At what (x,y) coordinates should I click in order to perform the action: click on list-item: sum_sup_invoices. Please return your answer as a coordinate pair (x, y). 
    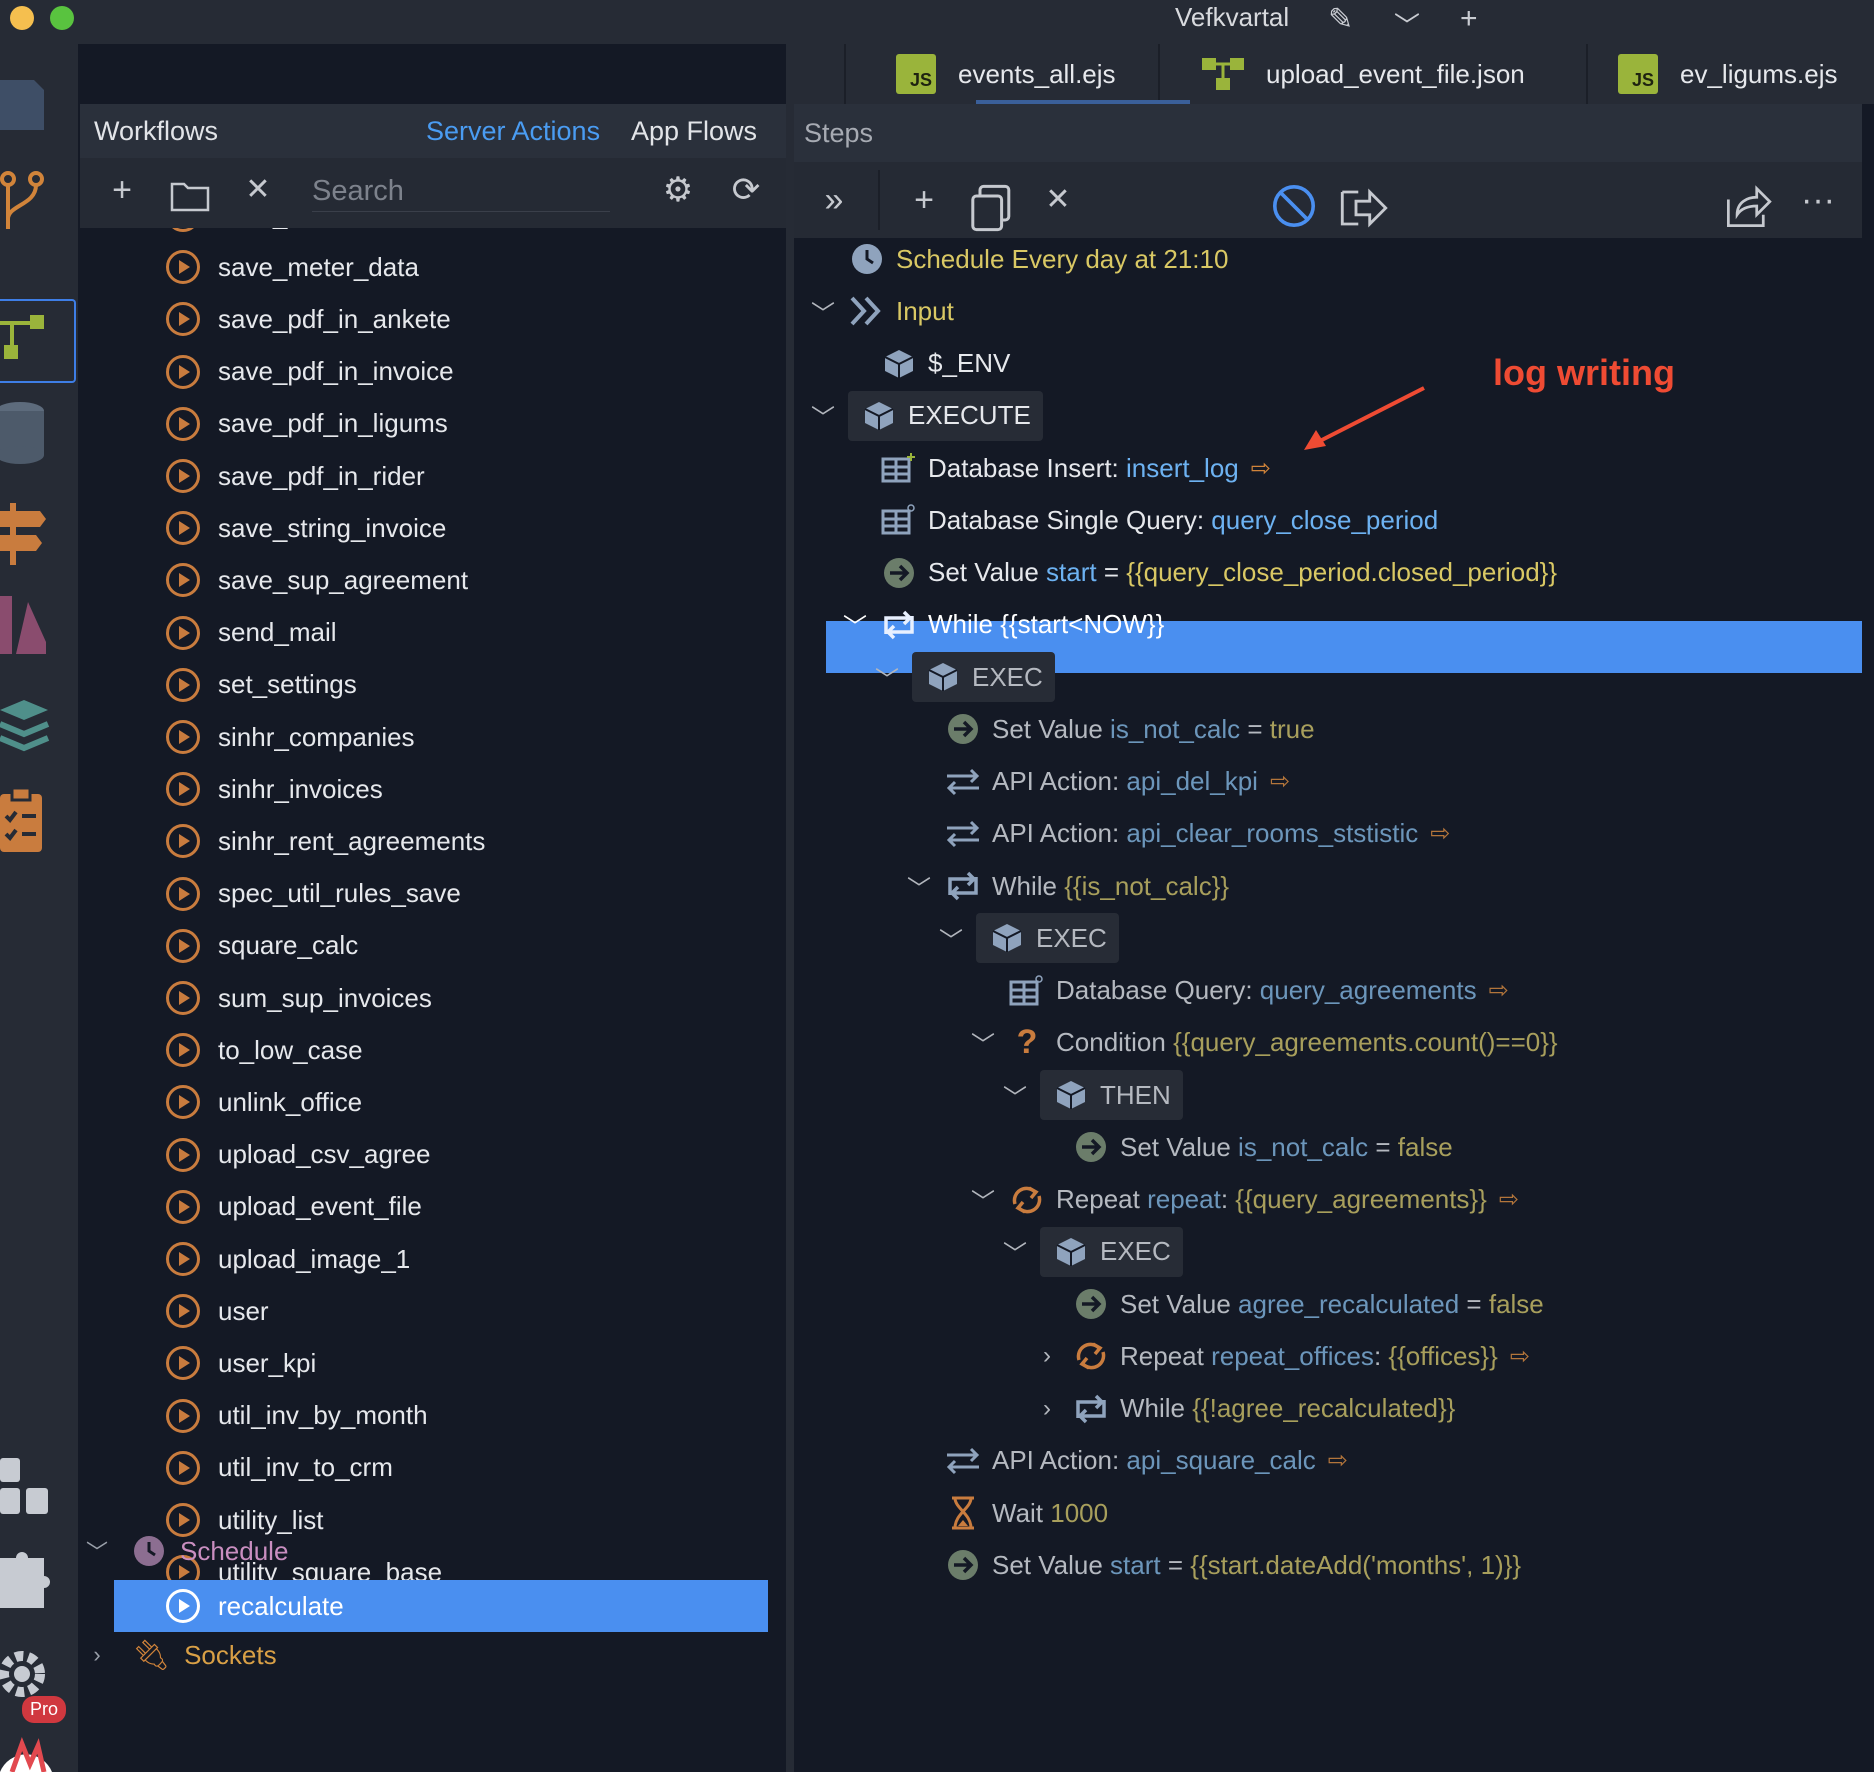
    Looking at the image, I should click on (299, 998).